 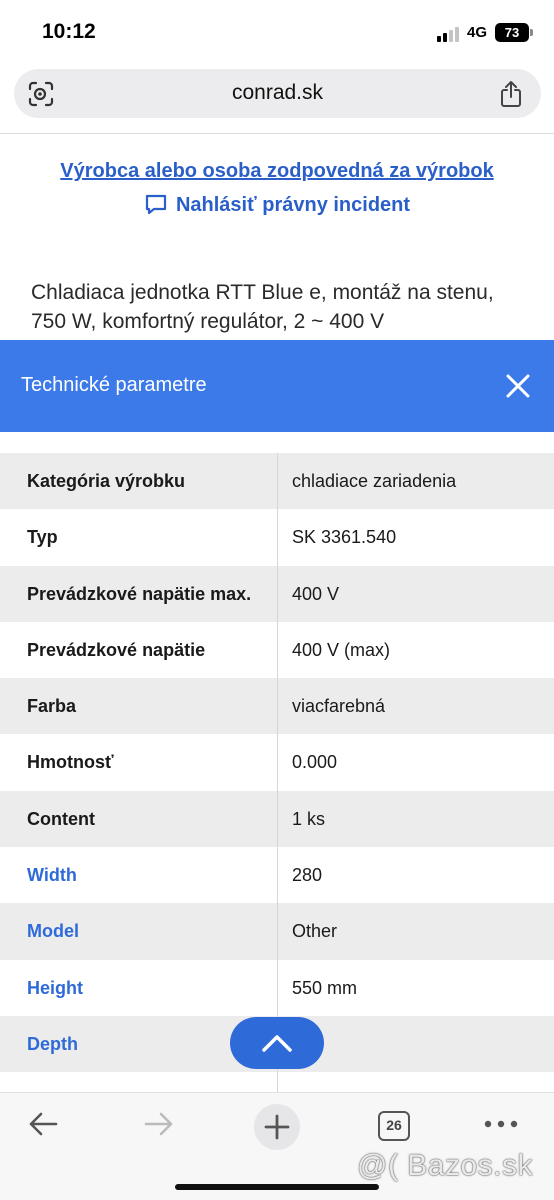 I want to click on clock: 10:12, so click(x=69, y=31).